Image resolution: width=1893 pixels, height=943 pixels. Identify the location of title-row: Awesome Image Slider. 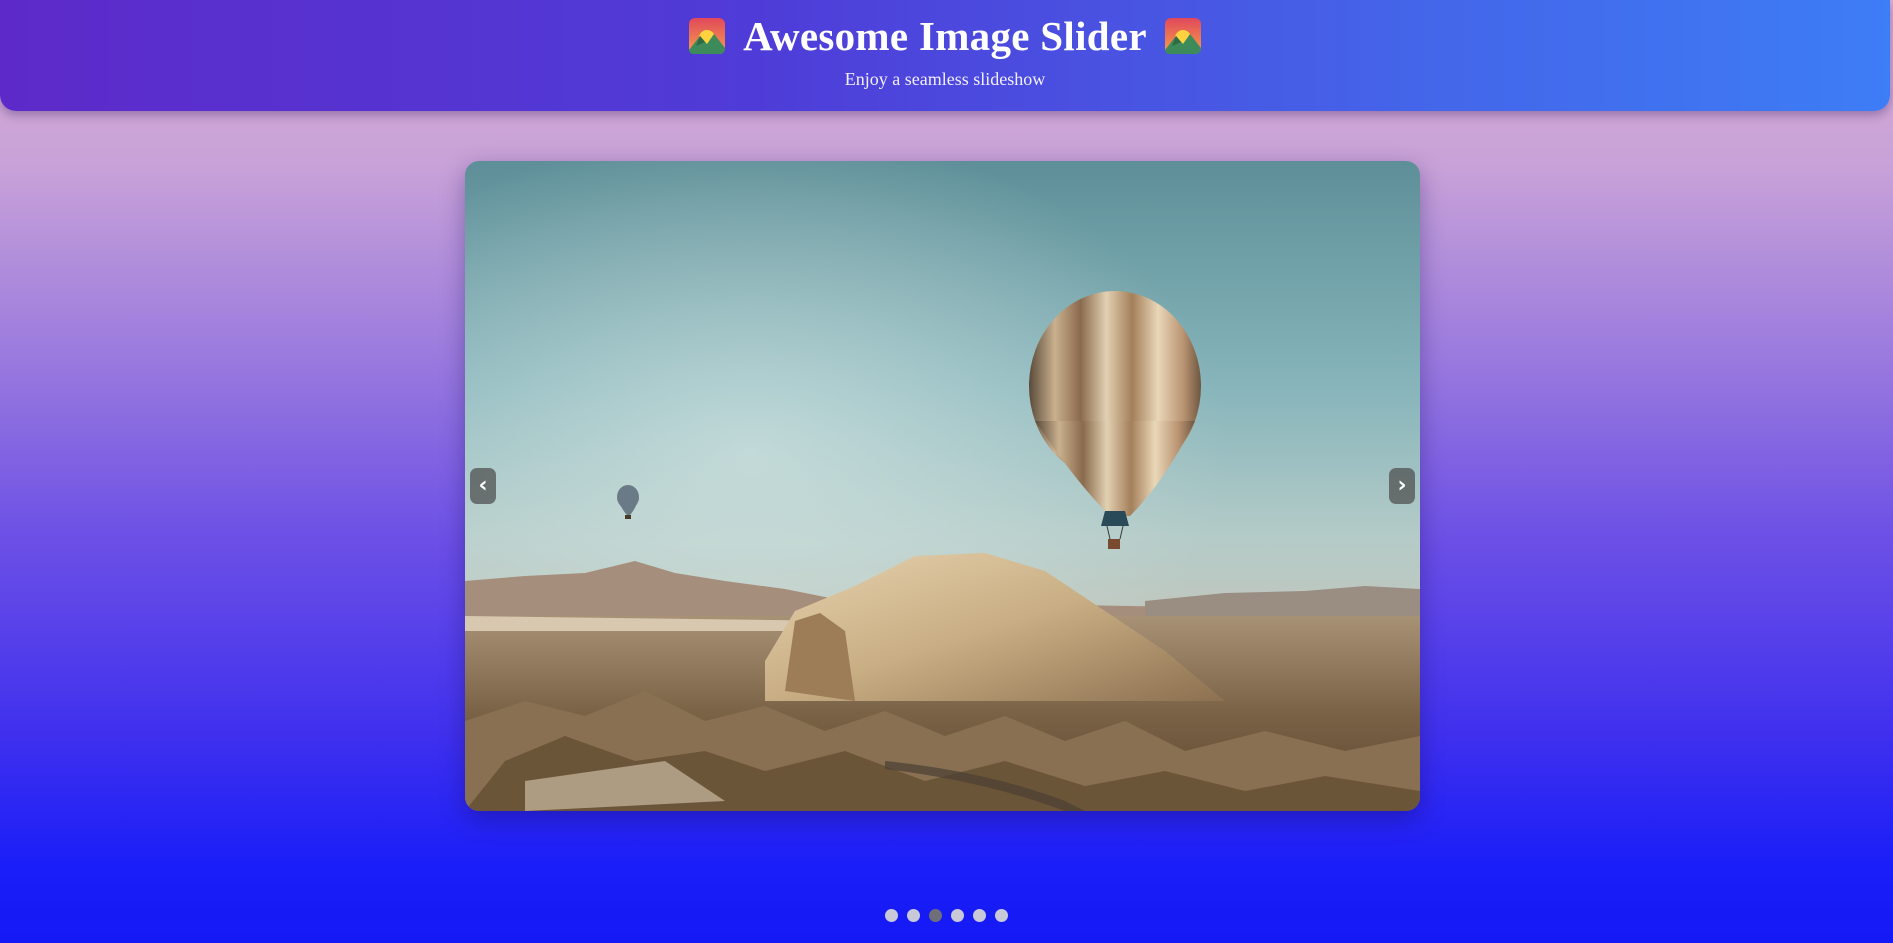
(945, 36).